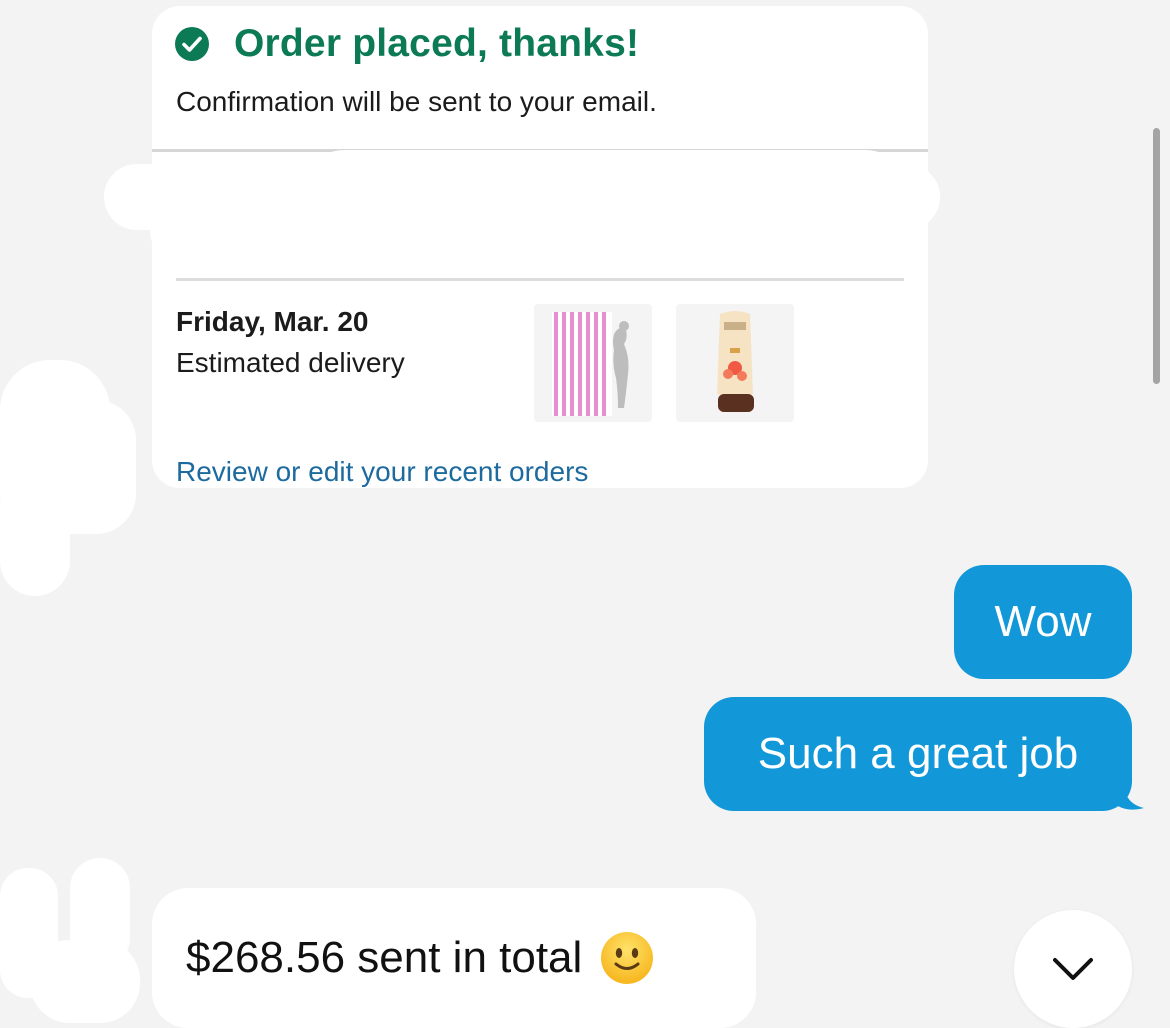 Image resolution: width=1170 pixels, height=1028 pixels. What do you see at coordinates (590, 364) in the screenshot?
I see `towel-image` at bounding box center [590, 364].